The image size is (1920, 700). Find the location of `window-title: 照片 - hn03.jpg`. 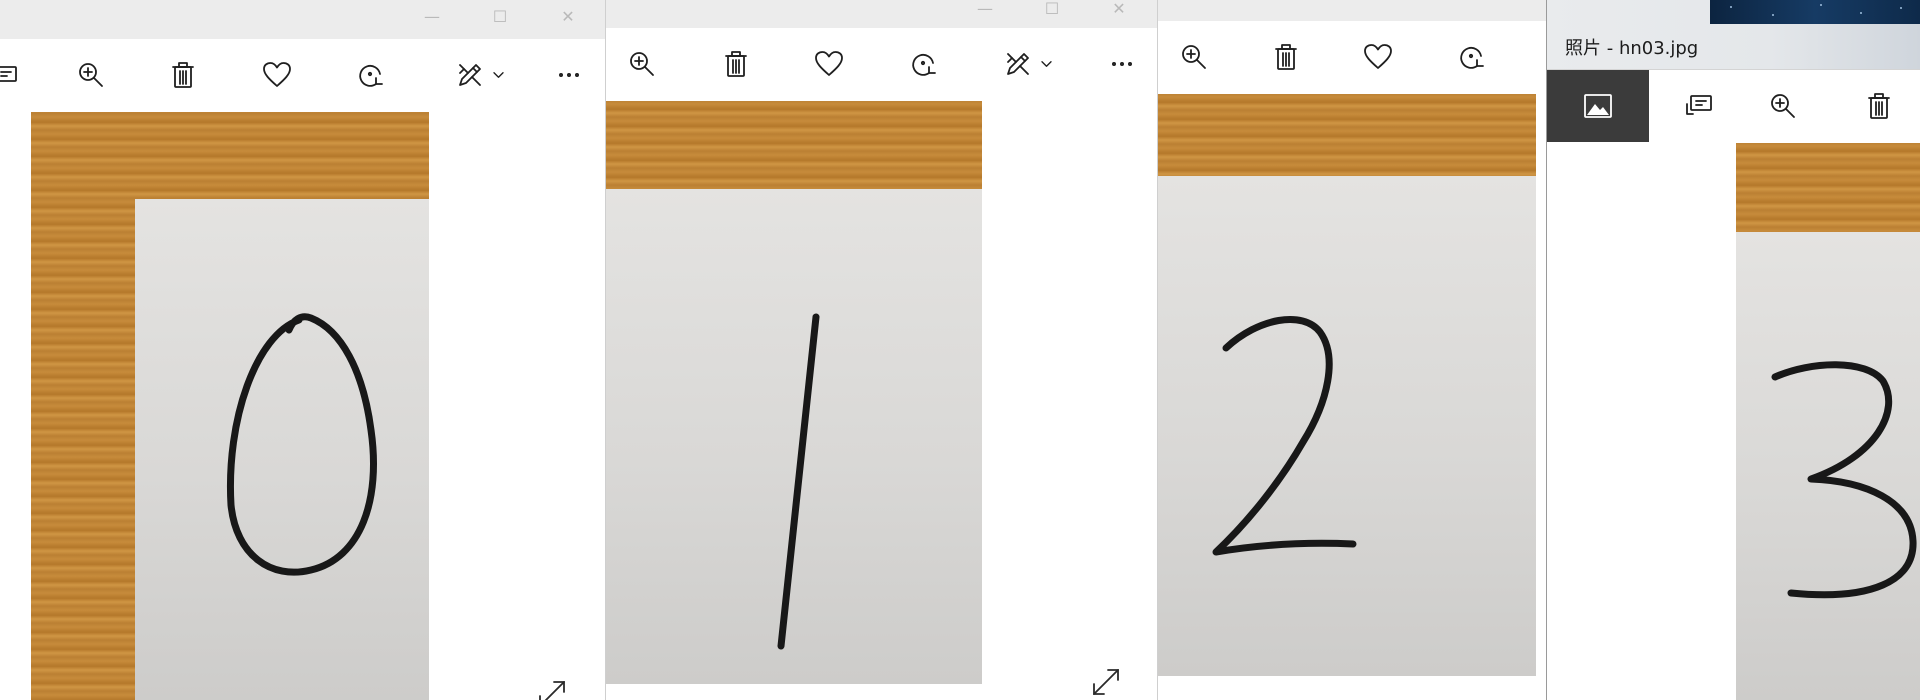

window-title: 照片 - hn03.jpg is located at coordinates (1632, 48).